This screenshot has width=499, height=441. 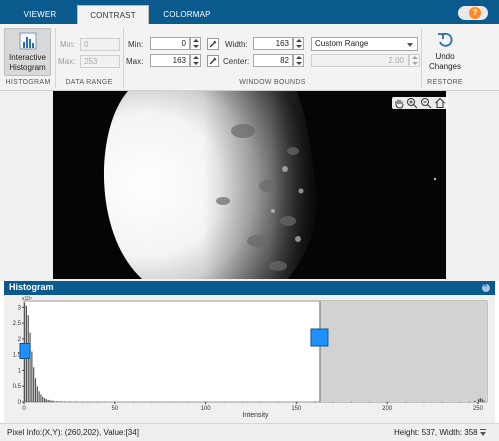 I want to click on center-label: Center:, so click(x=236, y=61).